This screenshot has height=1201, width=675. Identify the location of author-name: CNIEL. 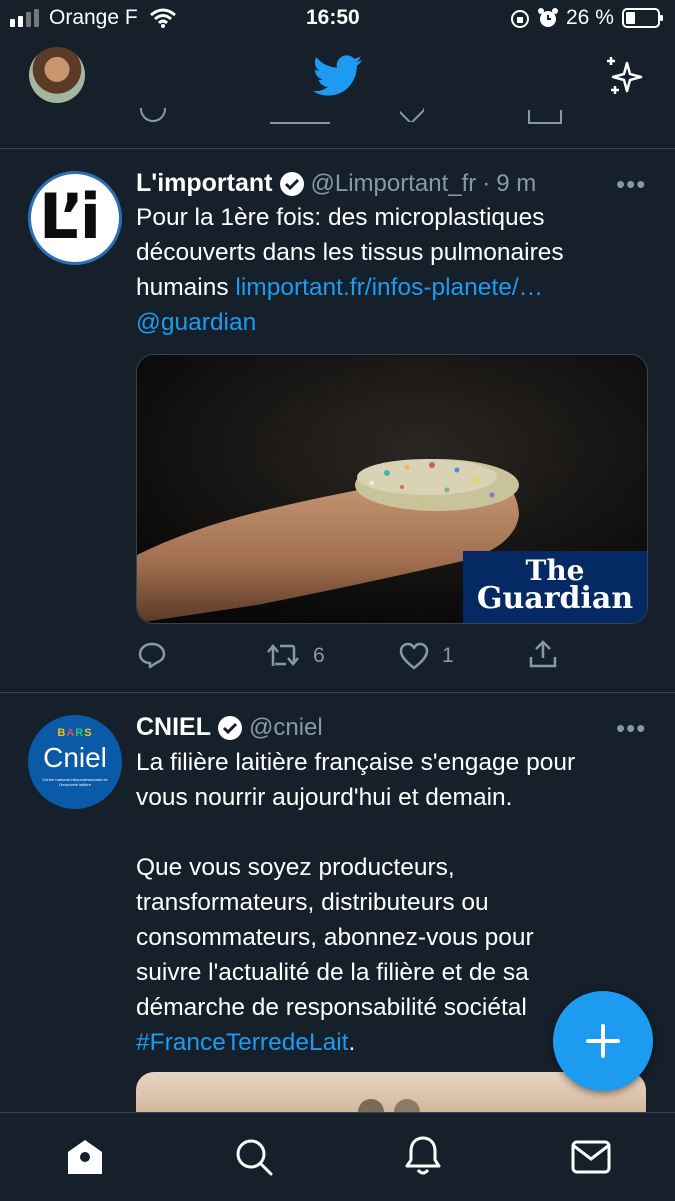
(173, 727).